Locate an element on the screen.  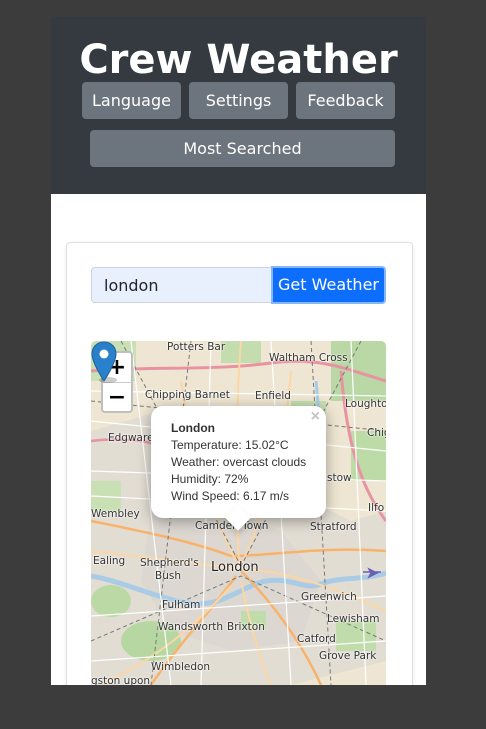
map-label-waltham-cross: Waltham Cross is located at coordinates (308, 358).